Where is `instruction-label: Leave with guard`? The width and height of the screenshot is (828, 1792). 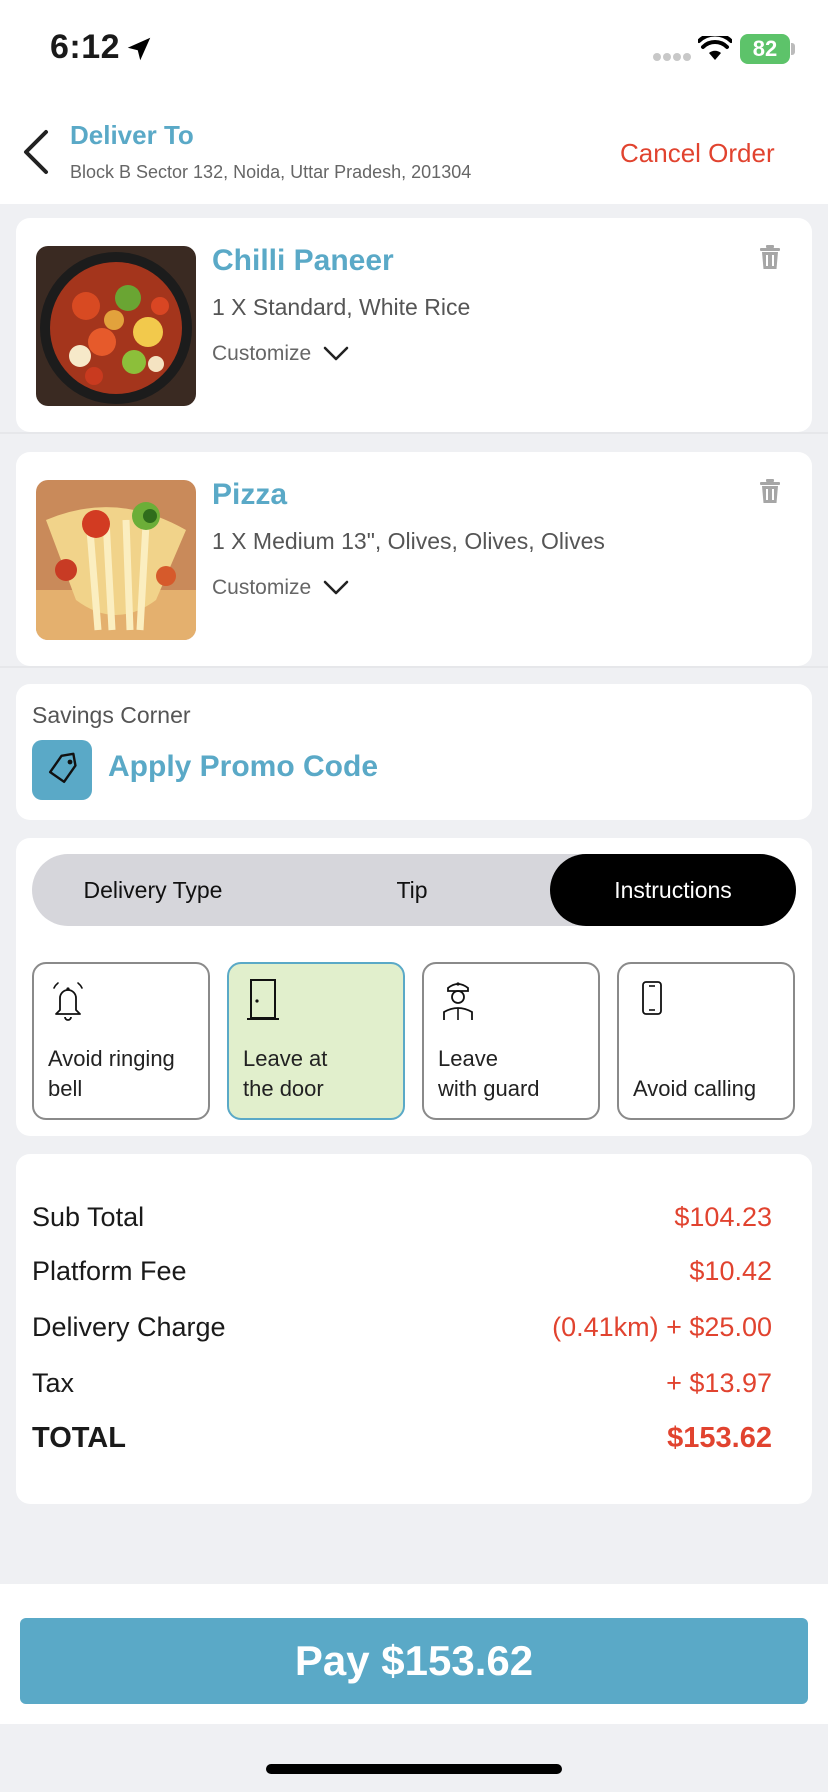
instruction-label: Leave with guard is located at coordinates (489, 1073).